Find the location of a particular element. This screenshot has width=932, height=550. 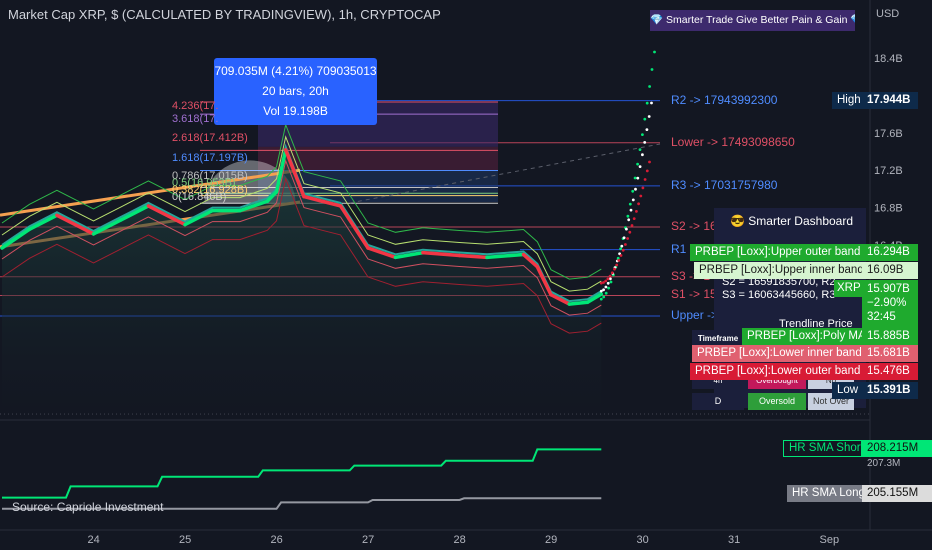

tag-lower-inner-value: 15.681B is located at coordinates (890, 353).